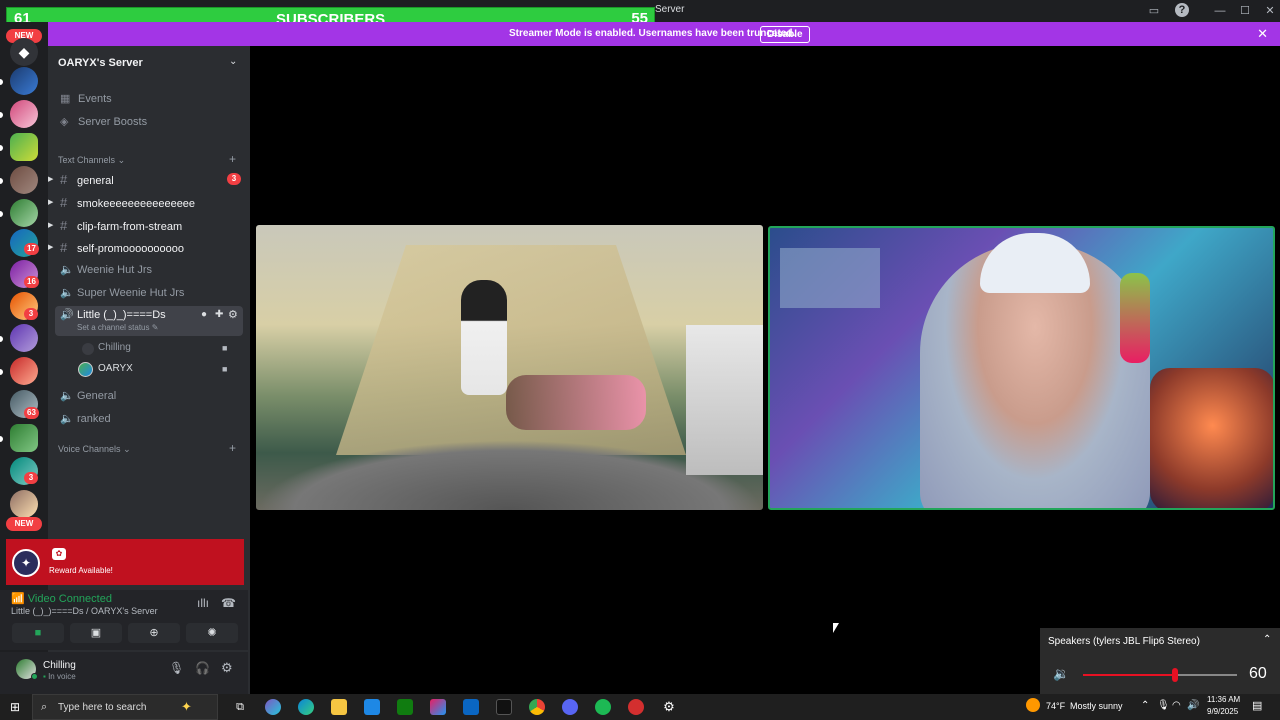 This screenshot has width=1280, height=720. What do you see at coordinates (570, 707) in the screenshot?
I see `discord-icon` at bounding box center [570, 707].